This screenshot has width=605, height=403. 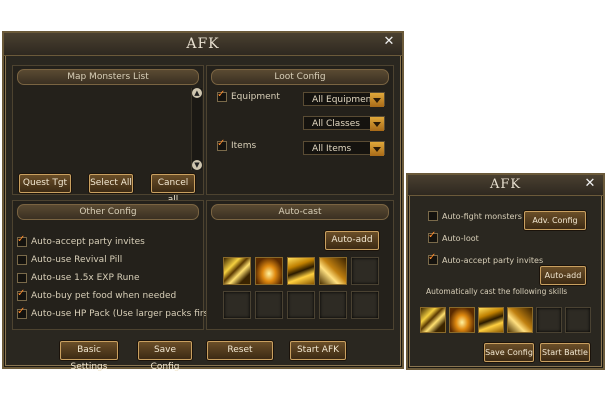 What do you see at coordinates (196, 129) in the screenshot?
I see `monster-list-scrollbar: ▲ ▼` at bounding box center [196, 129].